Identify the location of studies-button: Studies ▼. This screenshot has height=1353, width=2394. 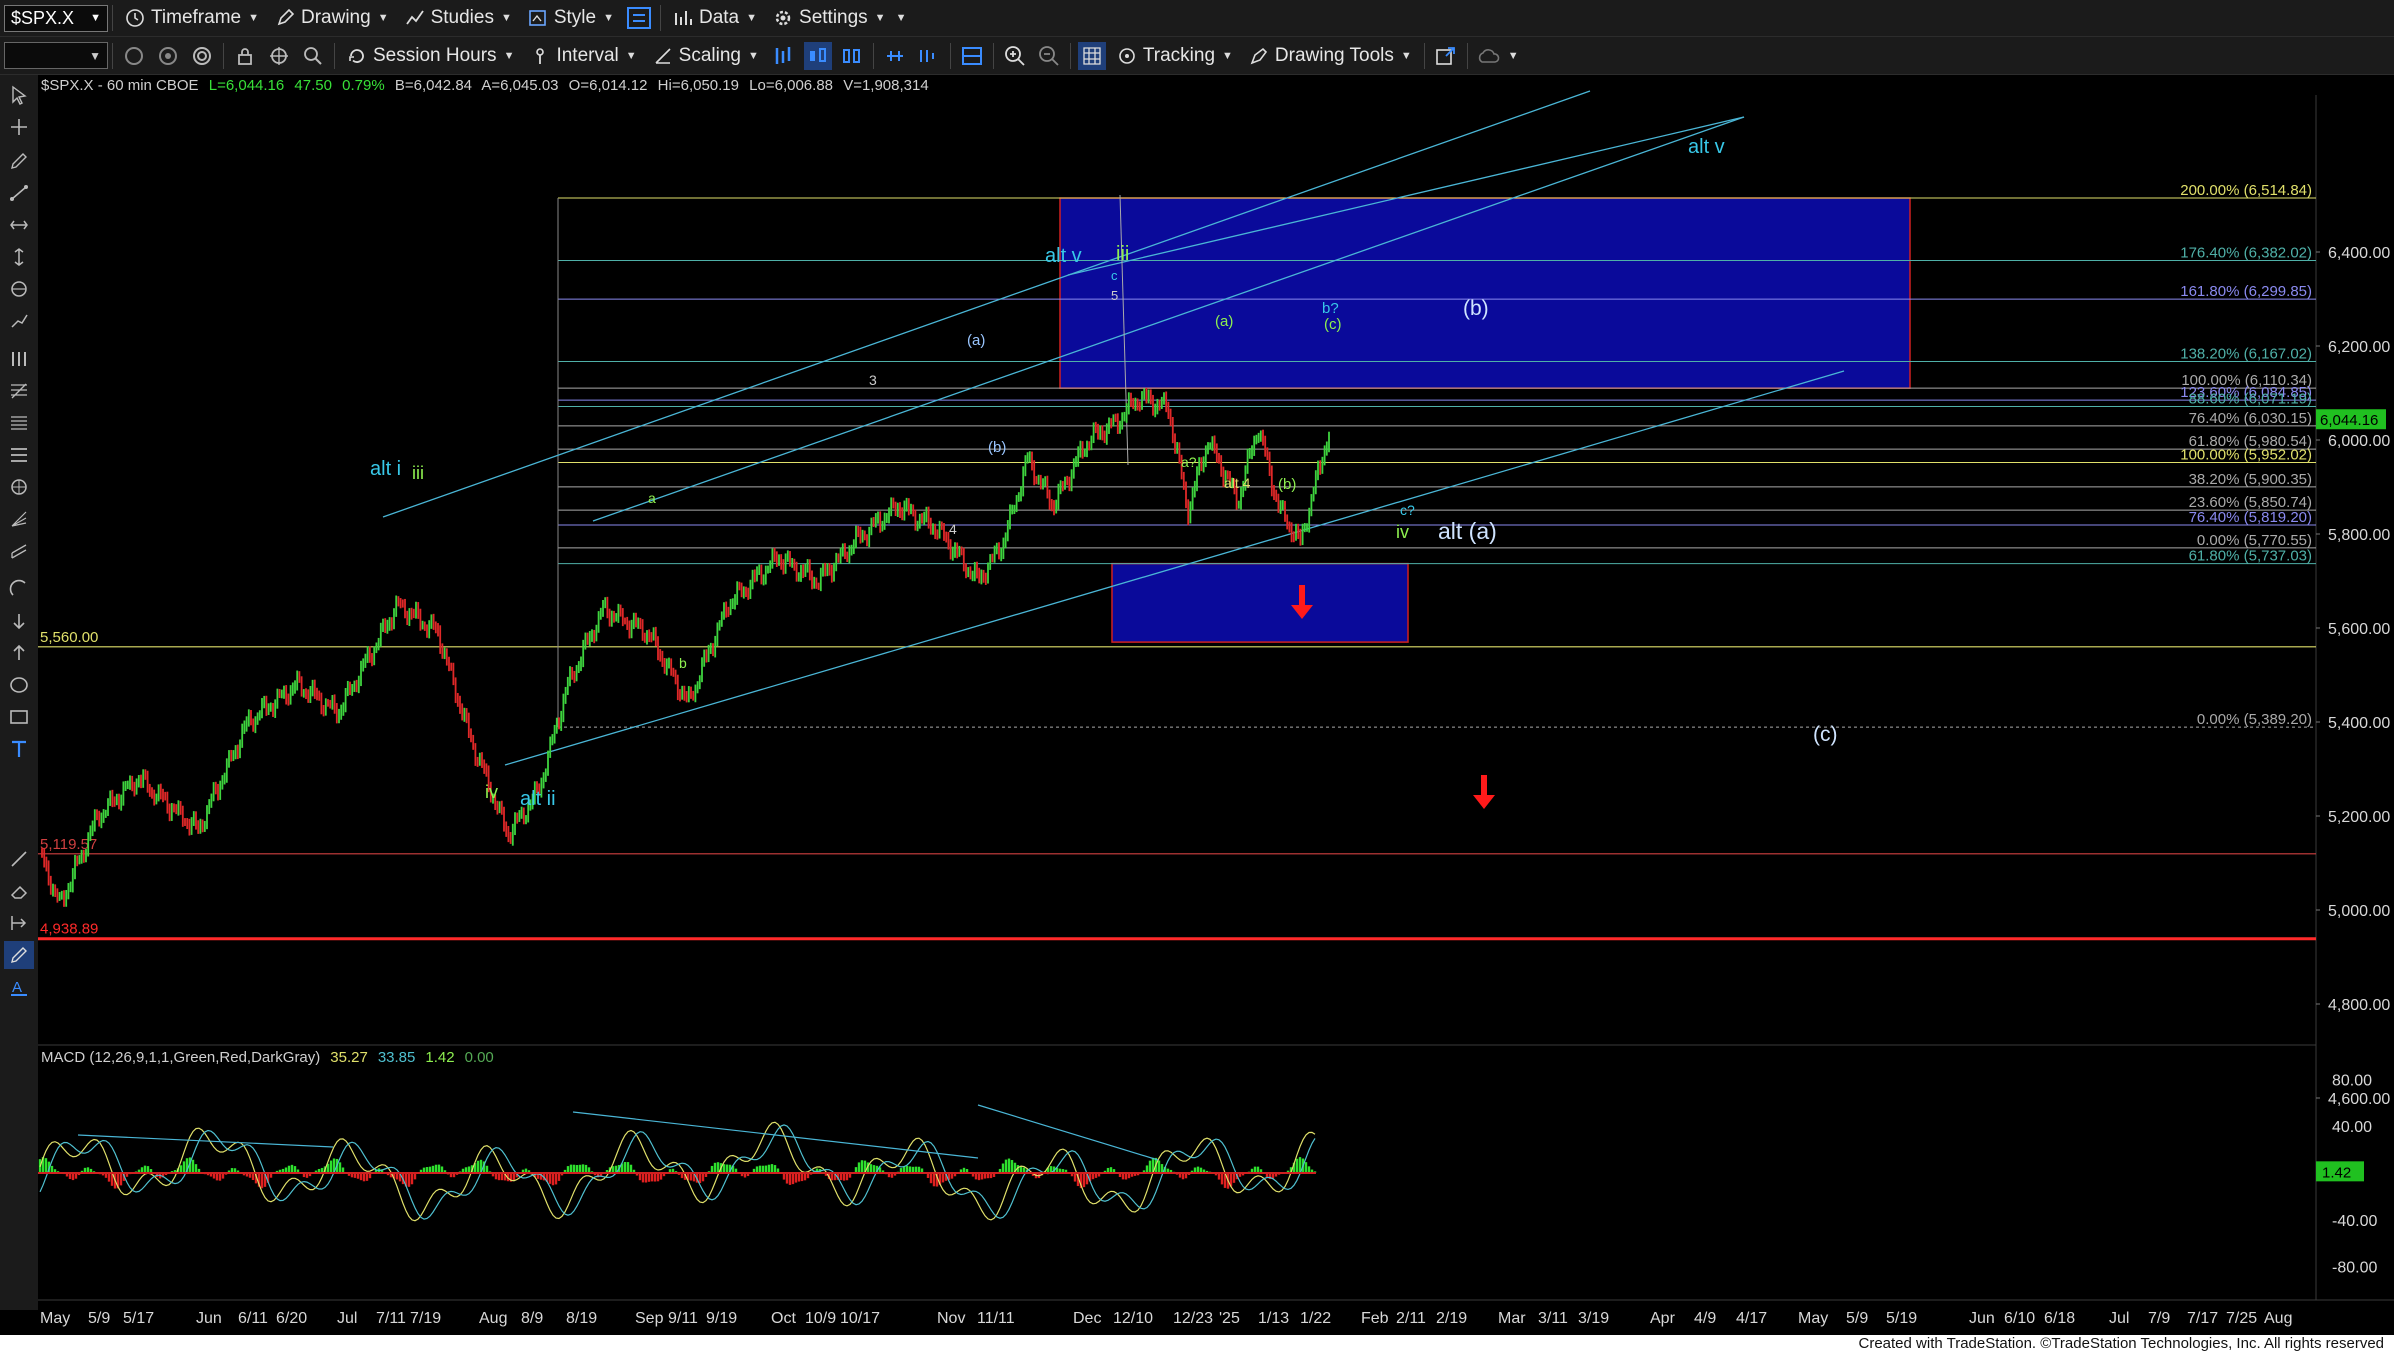
(458, 18).